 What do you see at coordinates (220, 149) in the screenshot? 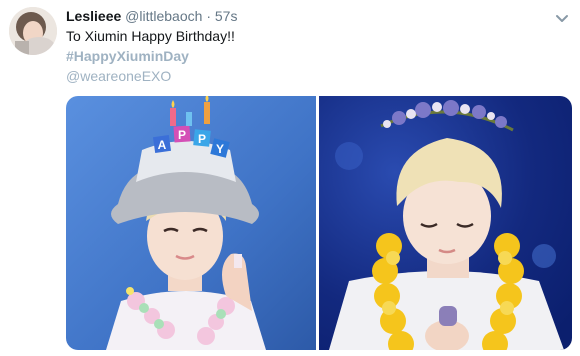
I see `hat-letter: Y` at bounding box center [220, 149].